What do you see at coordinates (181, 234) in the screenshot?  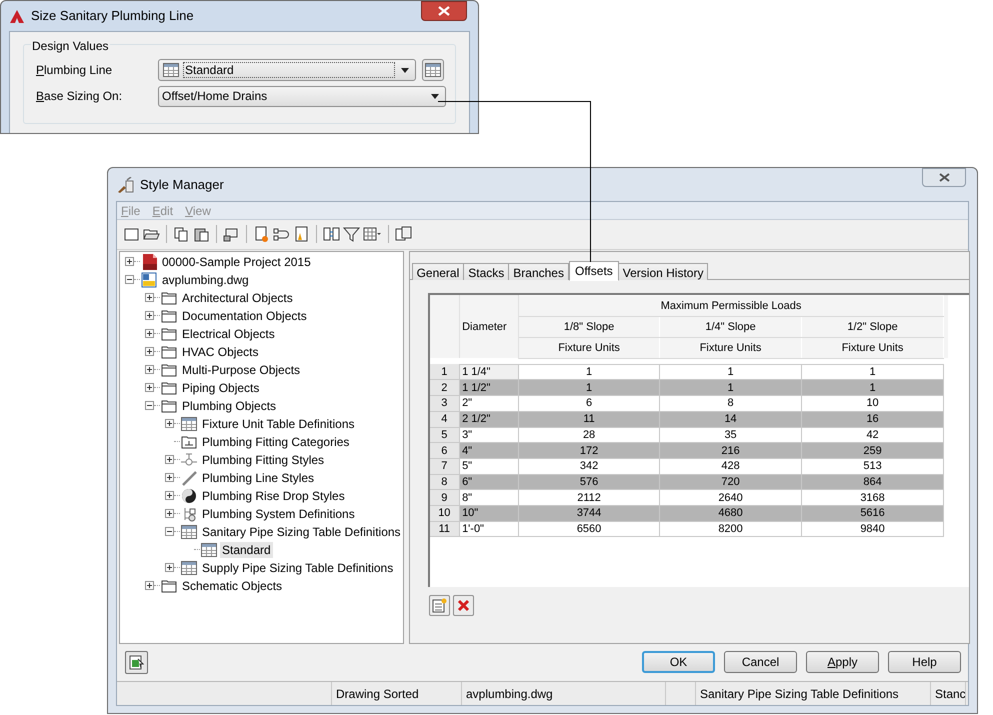 I see `copy-icon` at bounding box center [181, 234].